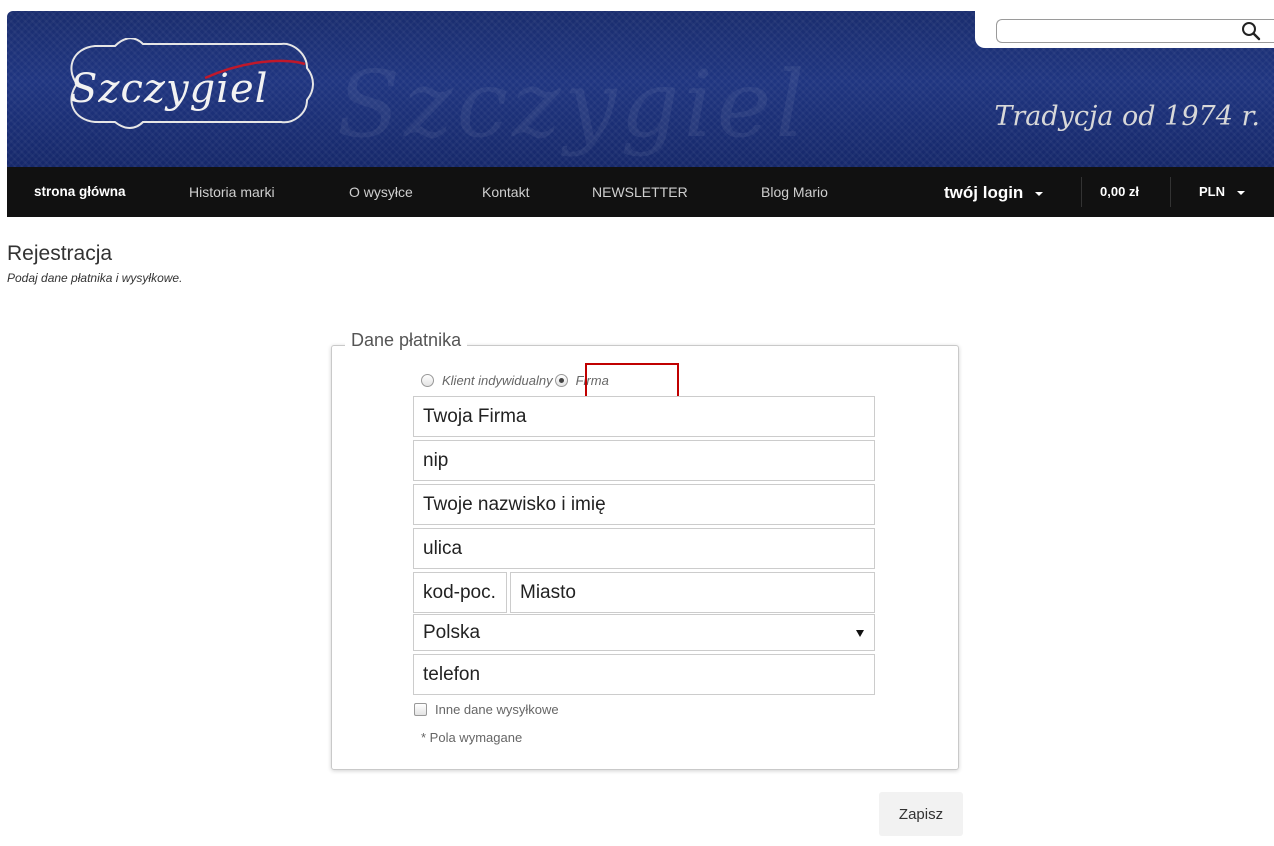 This screenshot has height=846, width=1274. What do you see at coordinates (452, 632) in the screenshot?
I see `country-value: Polska` at bounding box center [452, 632].